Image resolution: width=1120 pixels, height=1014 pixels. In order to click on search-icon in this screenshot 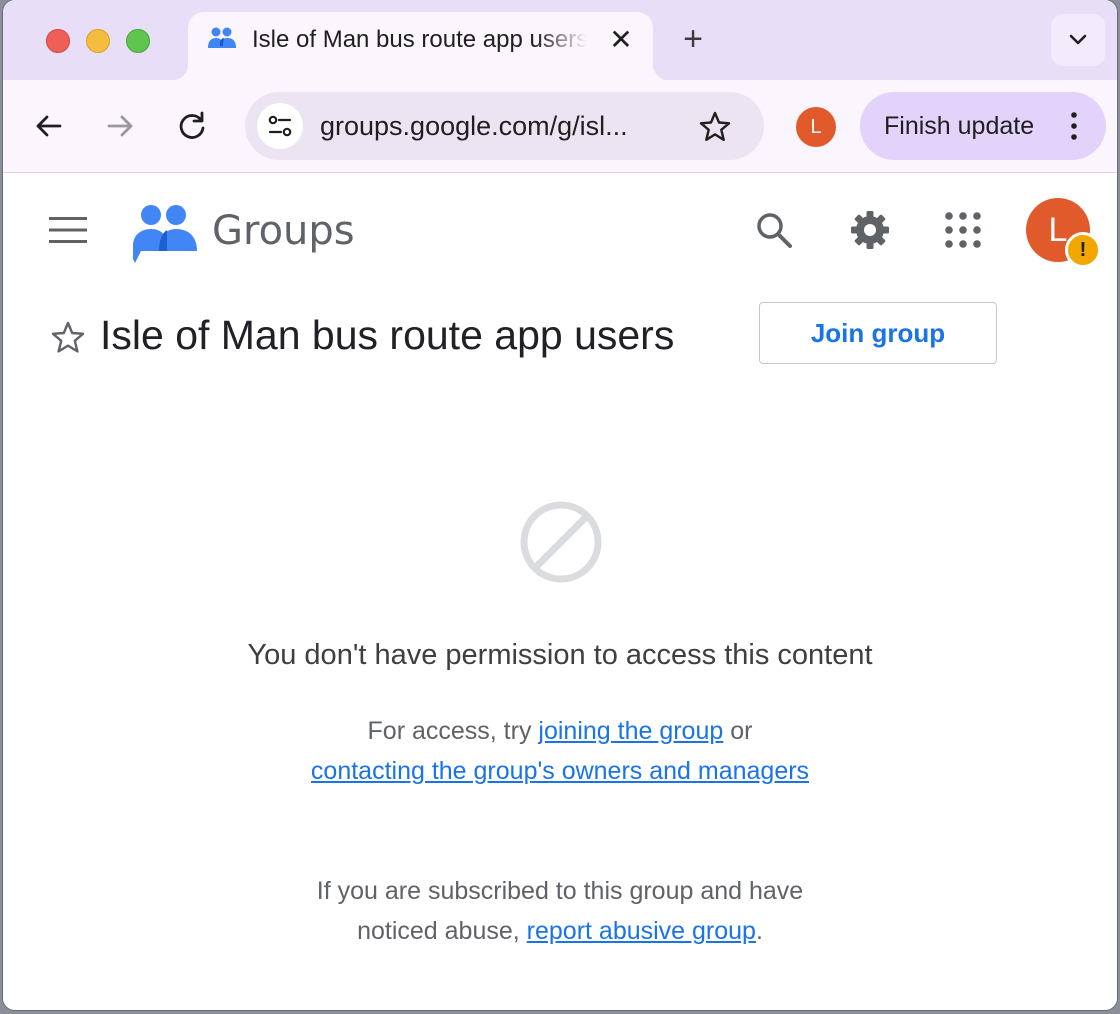, I will do `click(774, 230)`.